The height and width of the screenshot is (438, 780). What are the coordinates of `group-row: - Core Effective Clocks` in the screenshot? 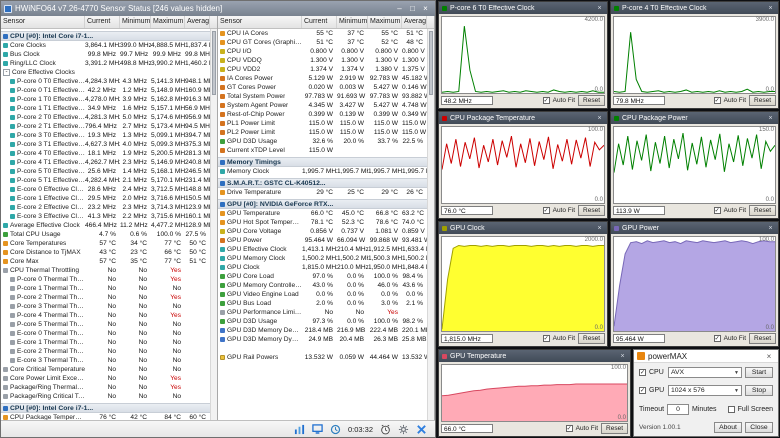 It's located at (105, 72).